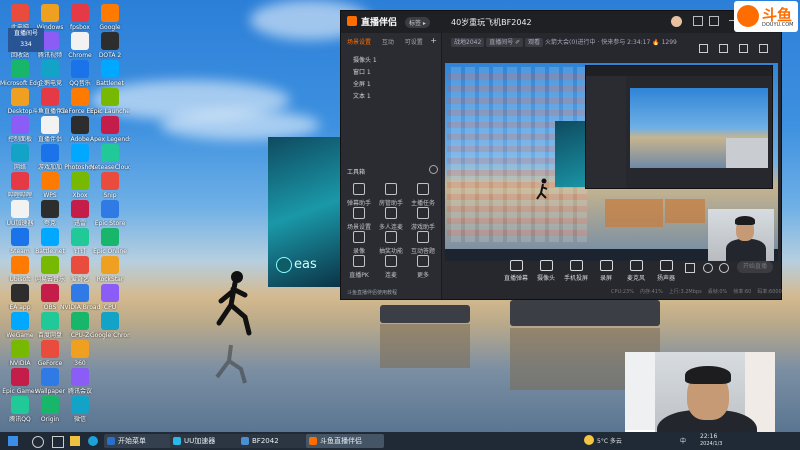 The width and height of the screenshot is (800, 450). What do you see at coordinates (685, 211) in the screenshot?
I see `preview-island` at bounding box center [685, 211].